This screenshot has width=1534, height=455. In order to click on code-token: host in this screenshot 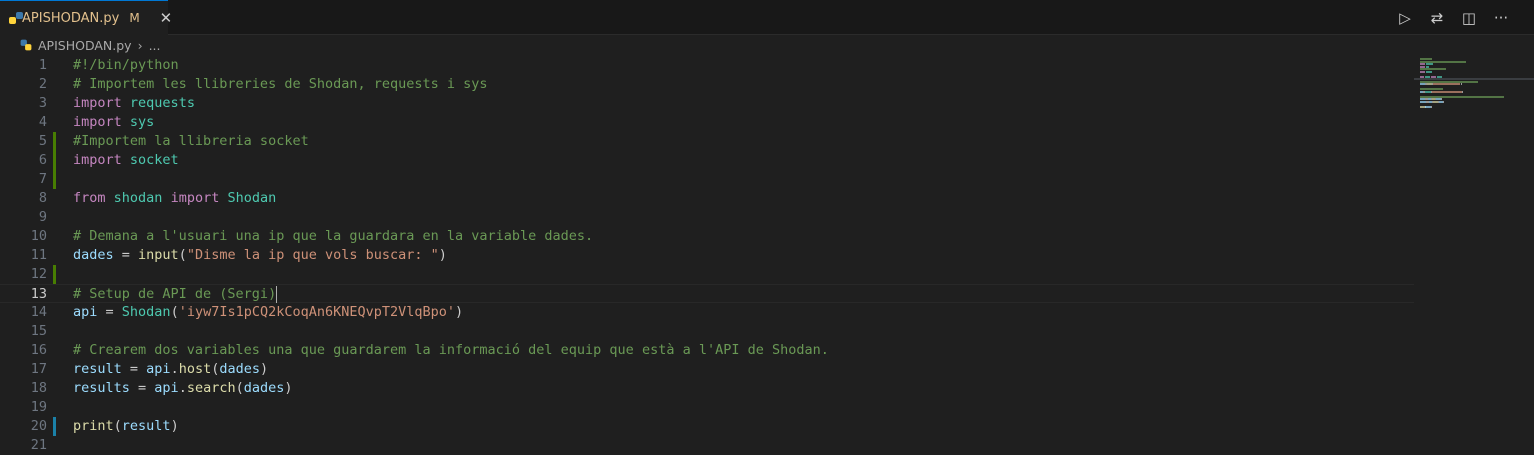, I will do `click(195, 369)`.